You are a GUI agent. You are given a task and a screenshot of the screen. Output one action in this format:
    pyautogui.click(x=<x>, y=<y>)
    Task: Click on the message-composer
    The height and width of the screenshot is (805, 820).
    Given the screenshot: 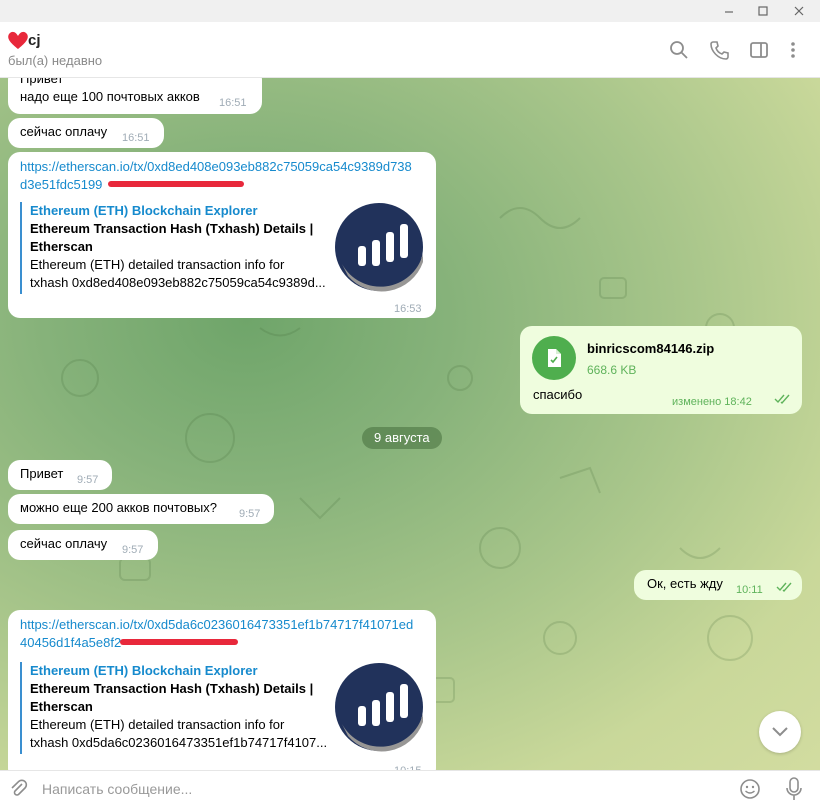 What is the action you would take?
    pyautogui.click(x=410, y=787)
    